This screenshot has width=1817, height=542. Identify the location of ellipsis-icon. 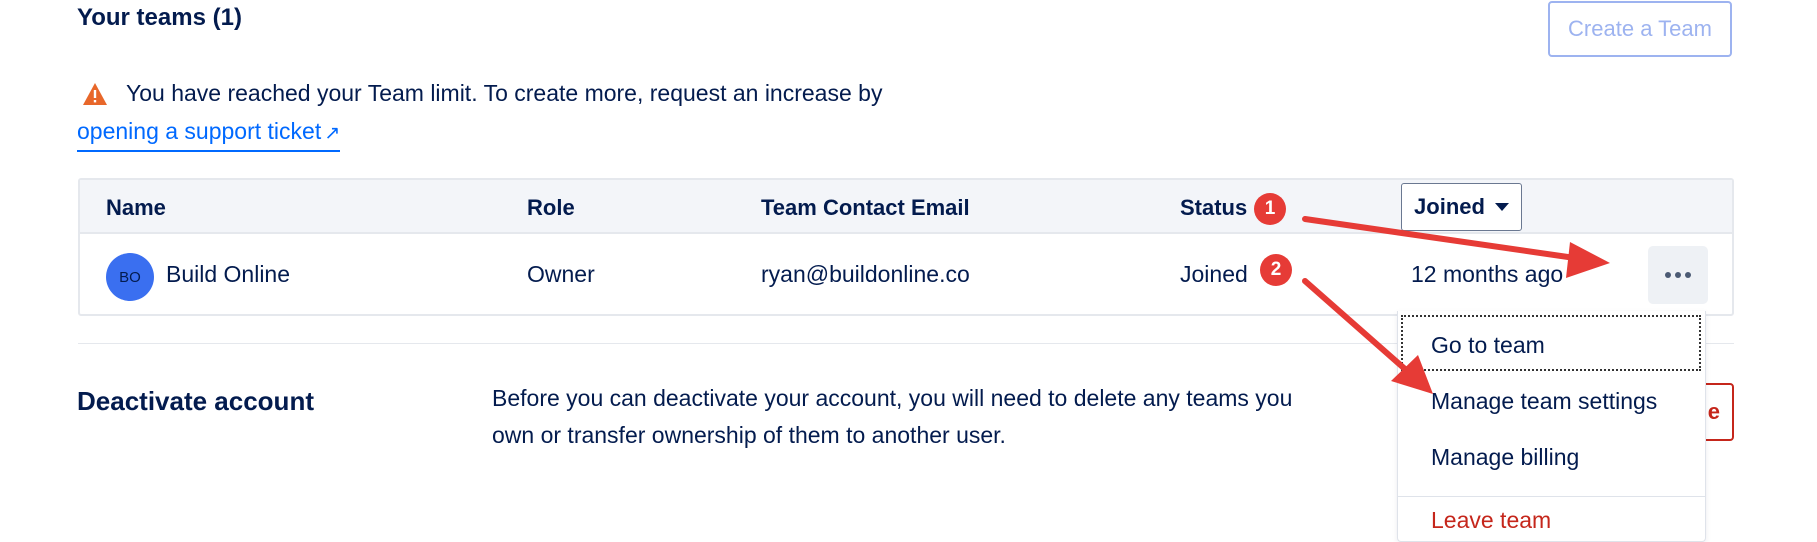
(1668, 275).